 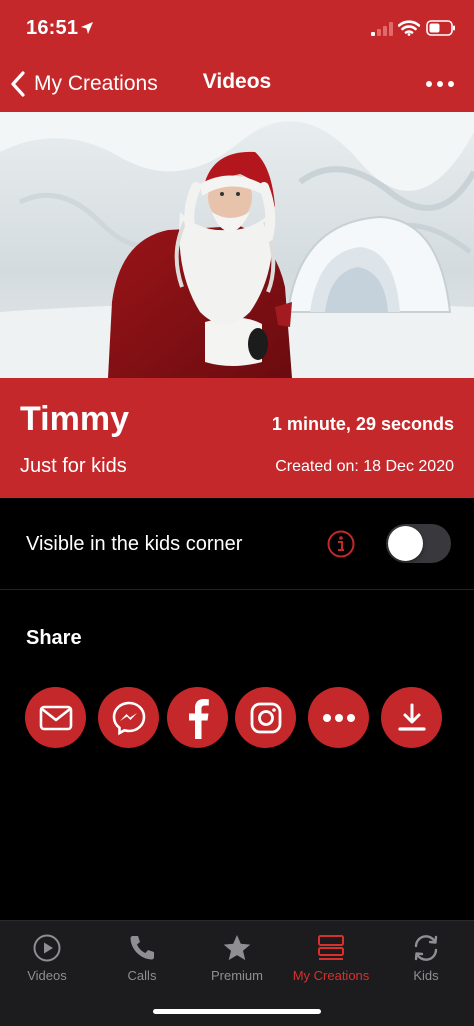 I want to click on video-title: Timmy, so click(x=74, y=419).